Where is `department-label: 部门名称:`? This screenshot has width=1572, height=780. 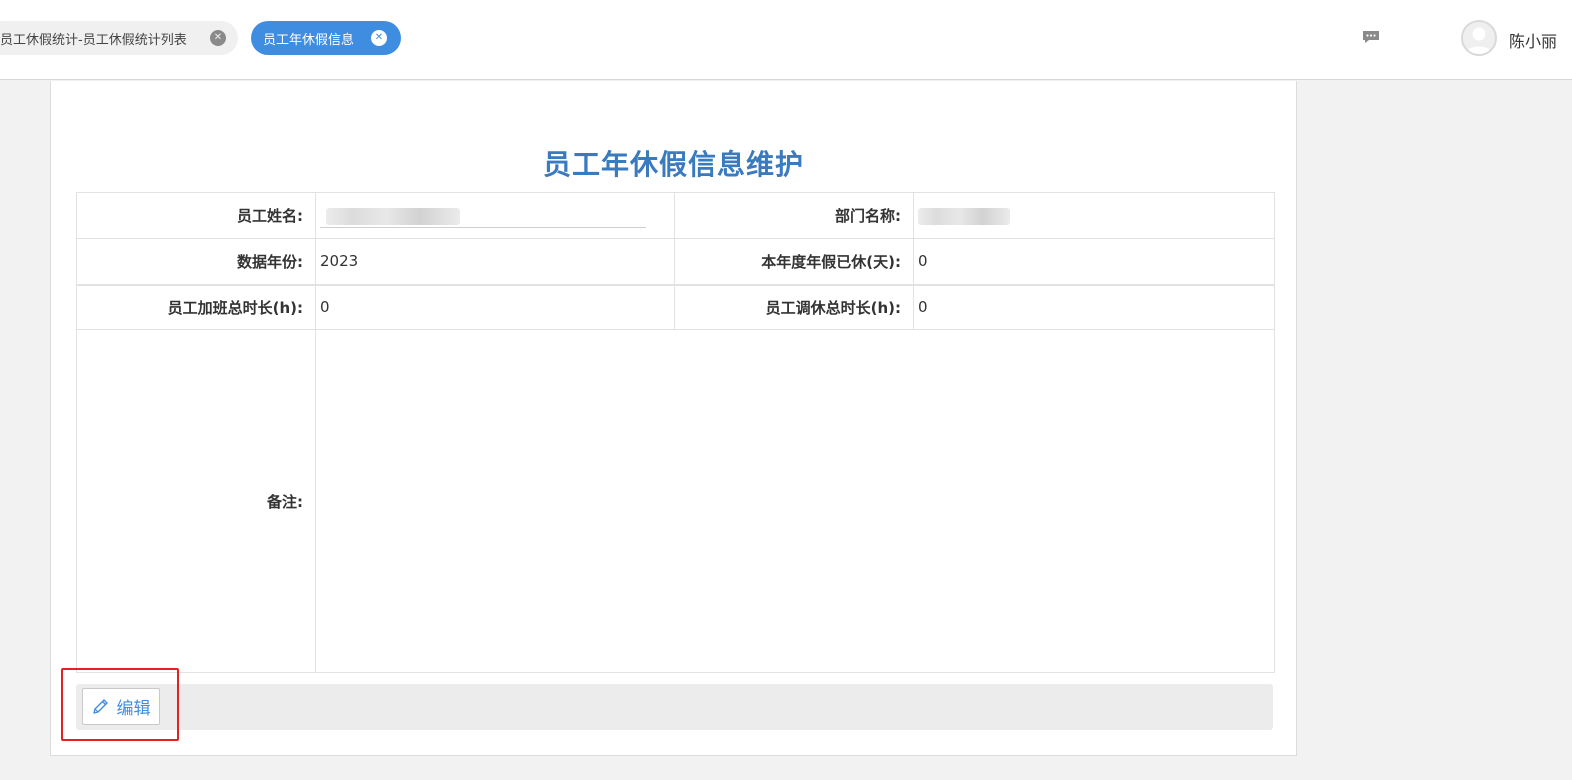
department-label: 部门名称: is located at coordinates (794, 215).